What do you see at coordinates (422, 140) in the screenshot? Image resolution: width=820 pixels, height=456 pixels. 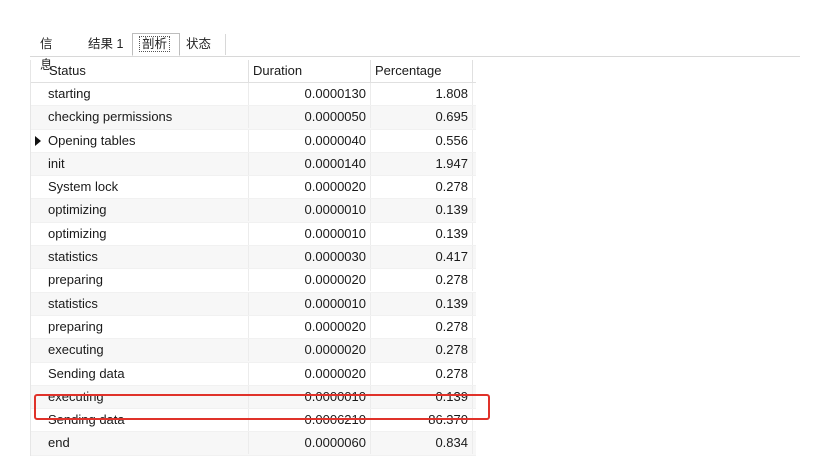 I see `cell-percentage: 0.556` at bounding box center [422, 140].